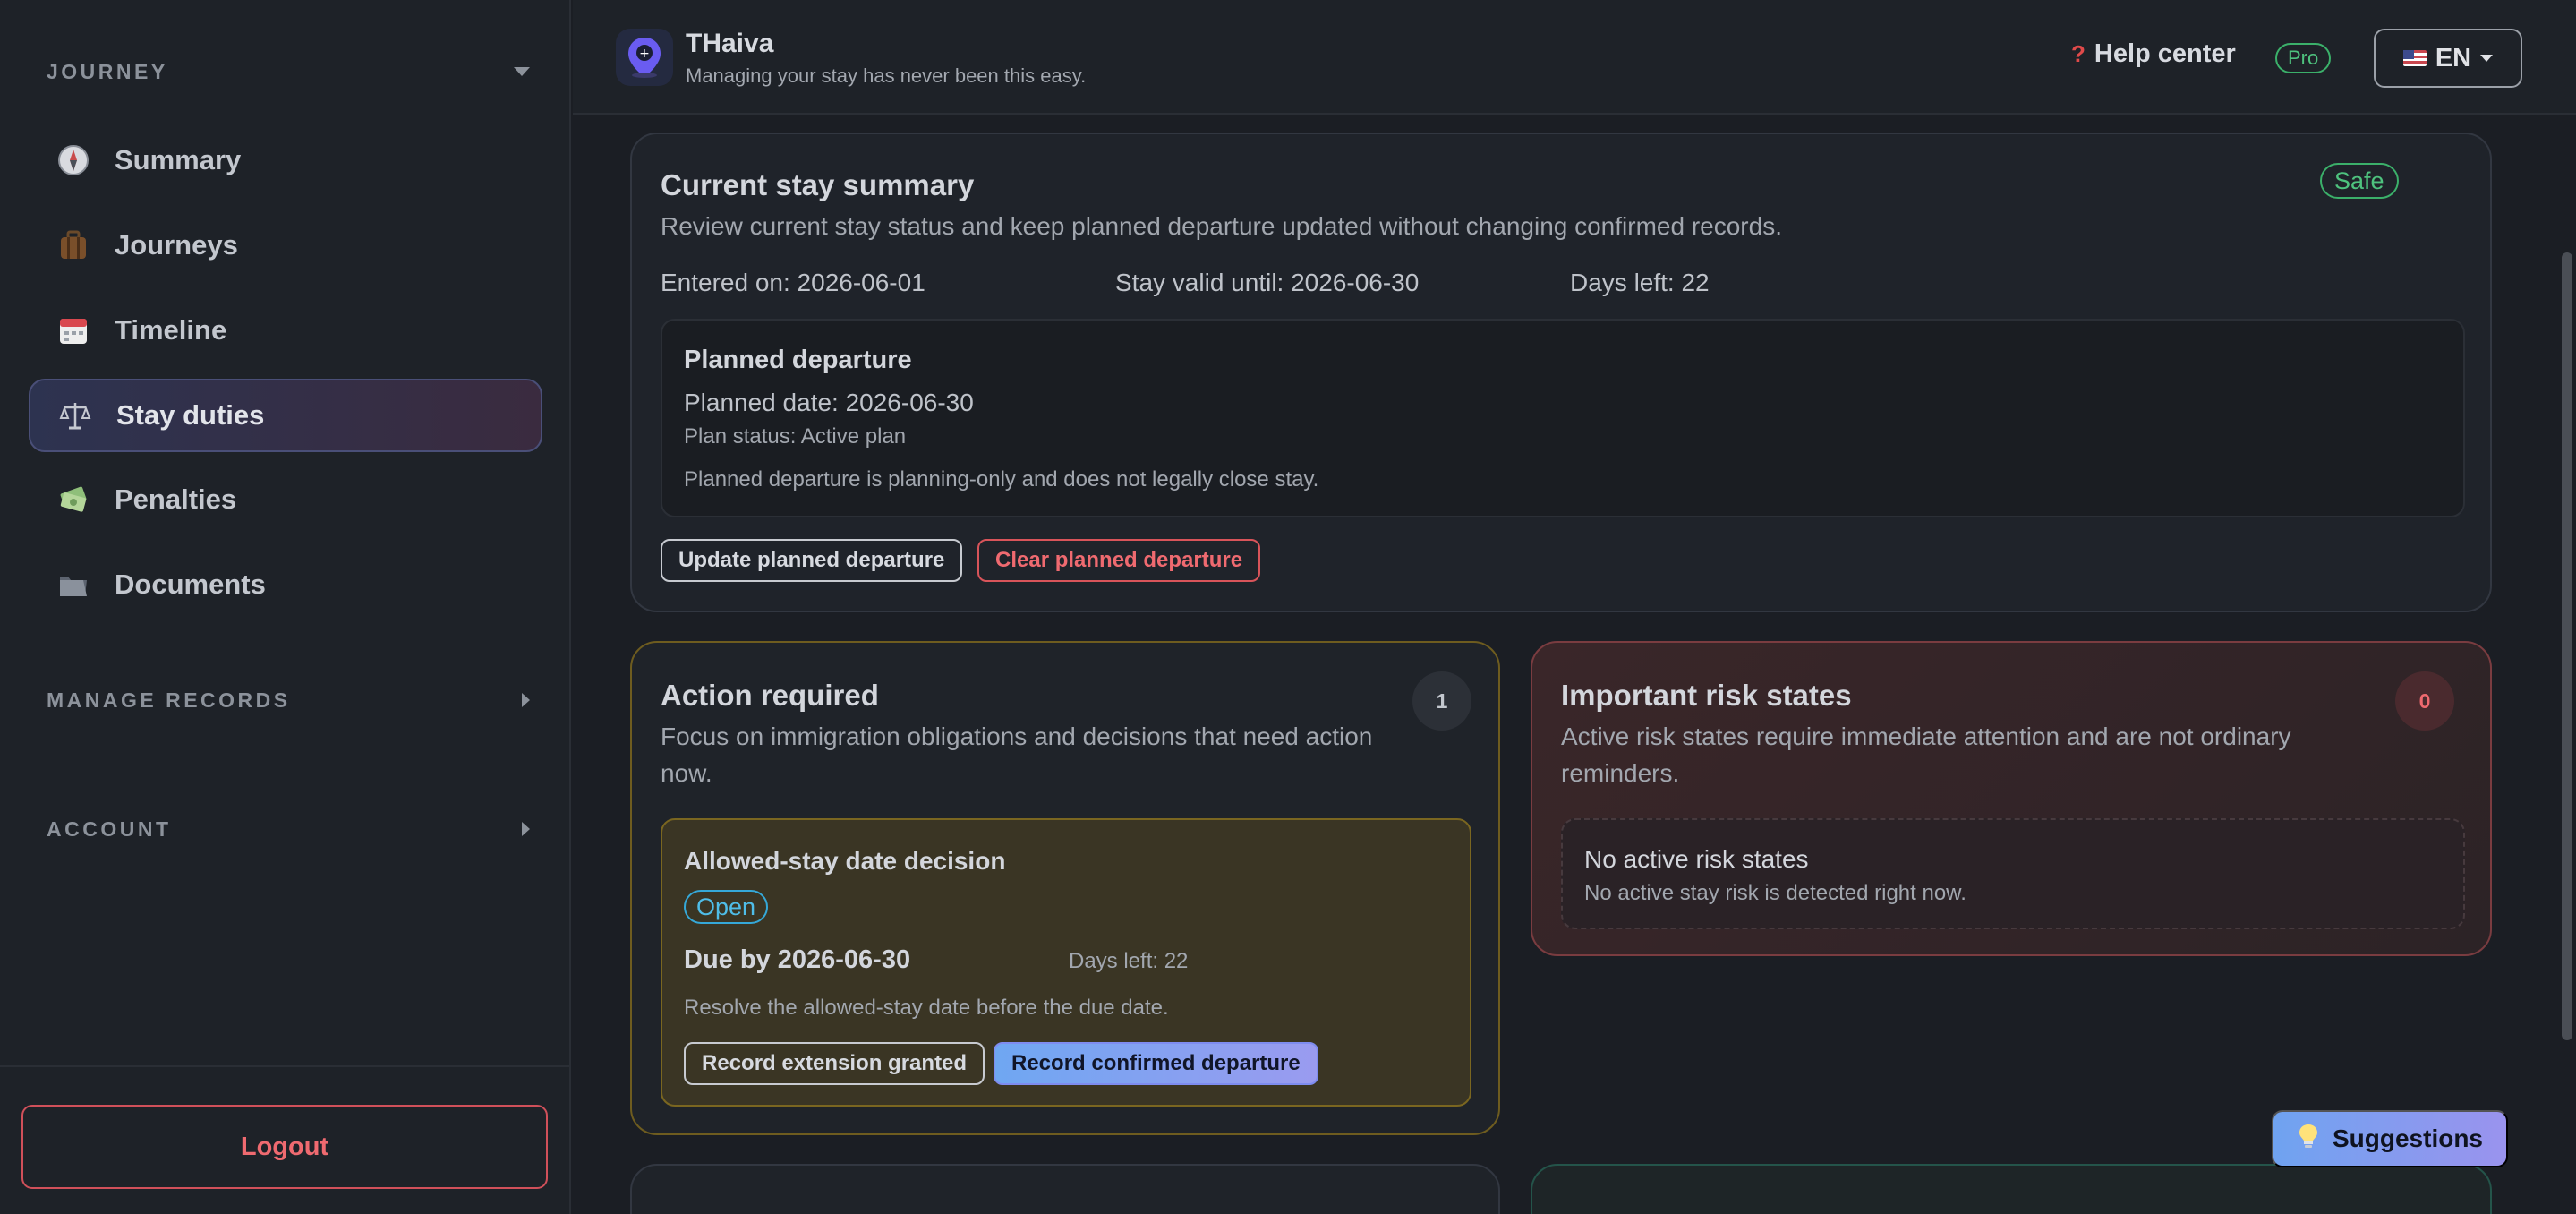 This screenshot has height=1214, width=2576. What do you see at coordinates (107, 71) in the screenshot?
I see `section-journey-label: JOURNEY` at bounding box center [107, 71].